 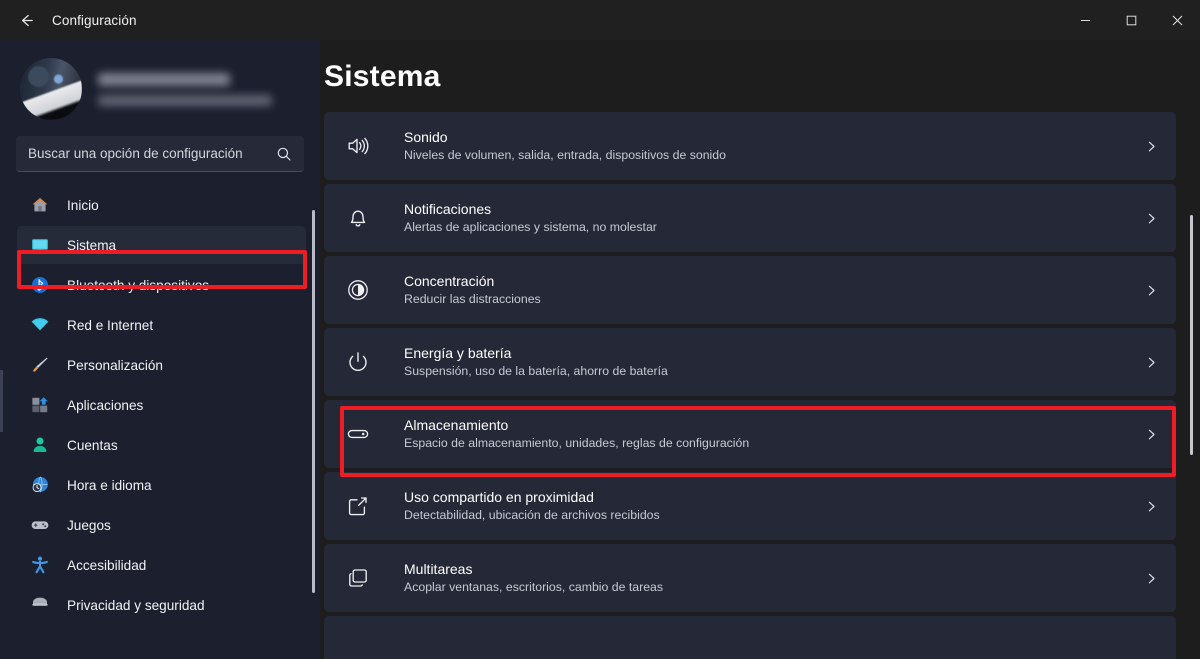 I want to click on card-title: Energía y batería, so click(x=458, y=352).